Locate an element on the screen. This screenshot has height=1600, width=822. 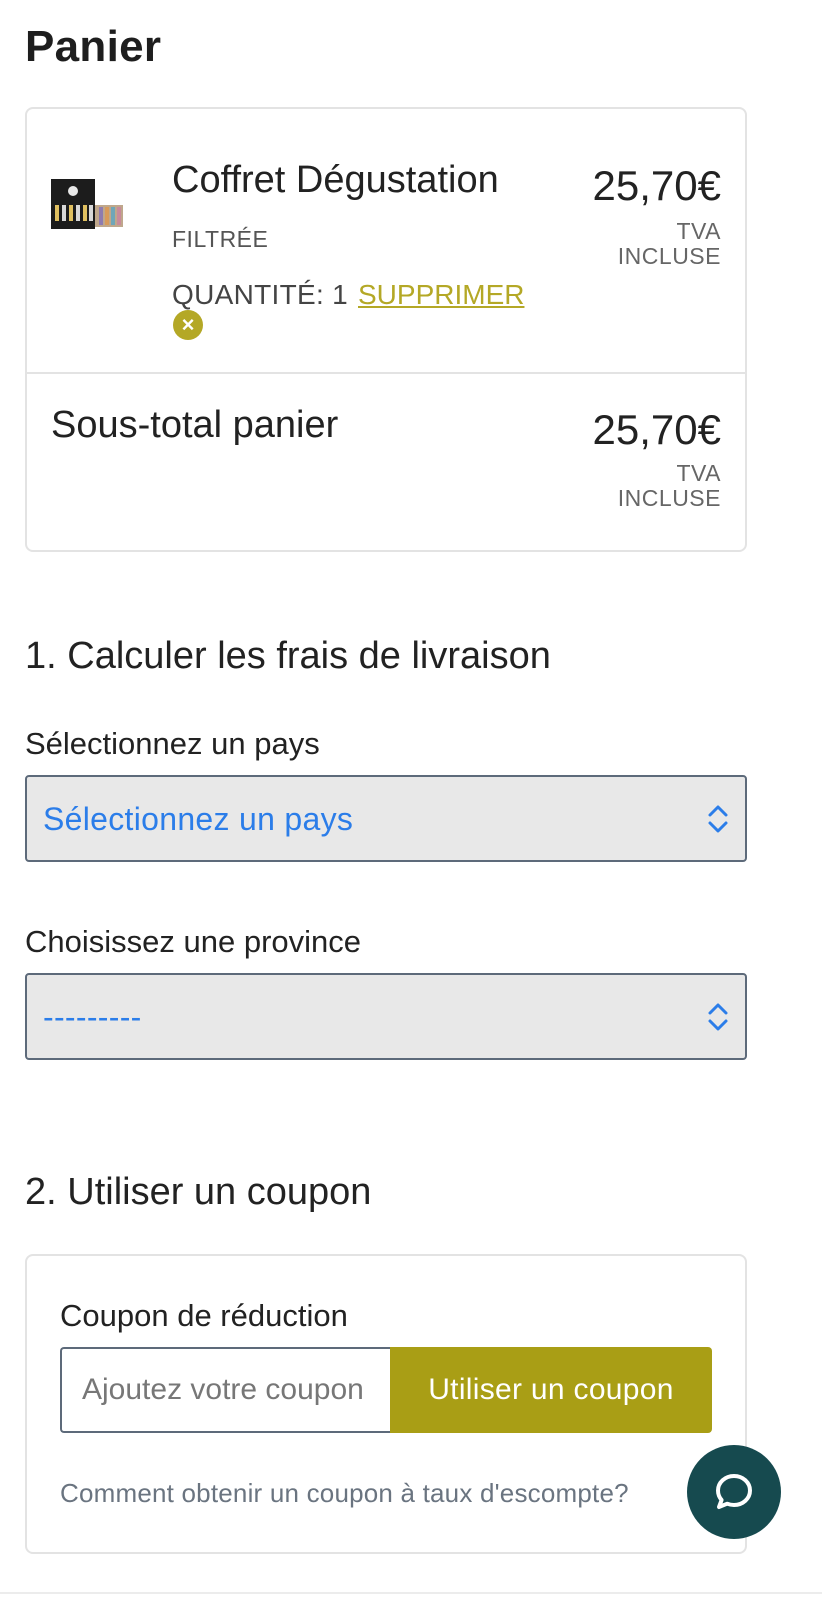
bottom-divider is located at coordinates (411, 1593).